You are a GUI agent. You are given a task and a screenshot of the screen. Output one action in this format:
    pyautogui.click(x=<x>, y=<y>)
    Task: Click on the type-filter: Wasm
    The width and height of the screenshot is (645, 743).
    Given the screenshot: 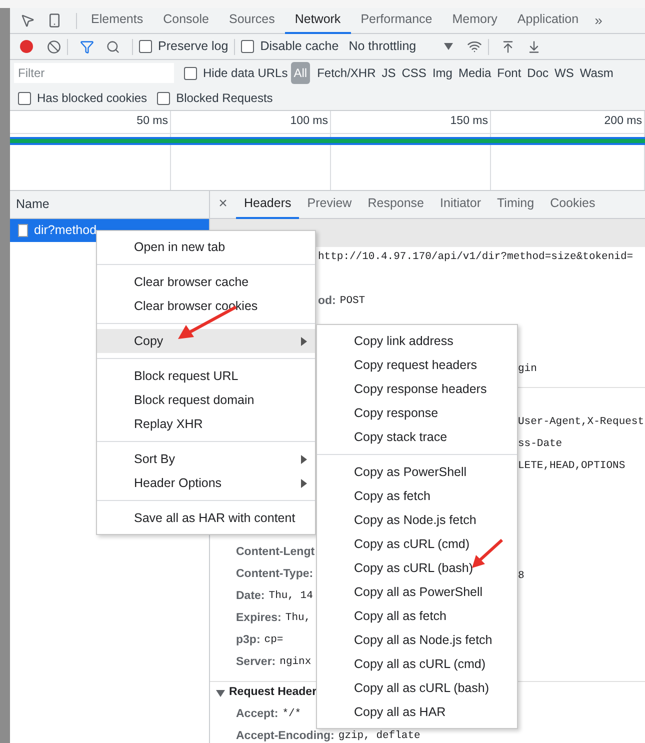 What is the action you would take?
    pyautogui.click(x=596, y=73)
    